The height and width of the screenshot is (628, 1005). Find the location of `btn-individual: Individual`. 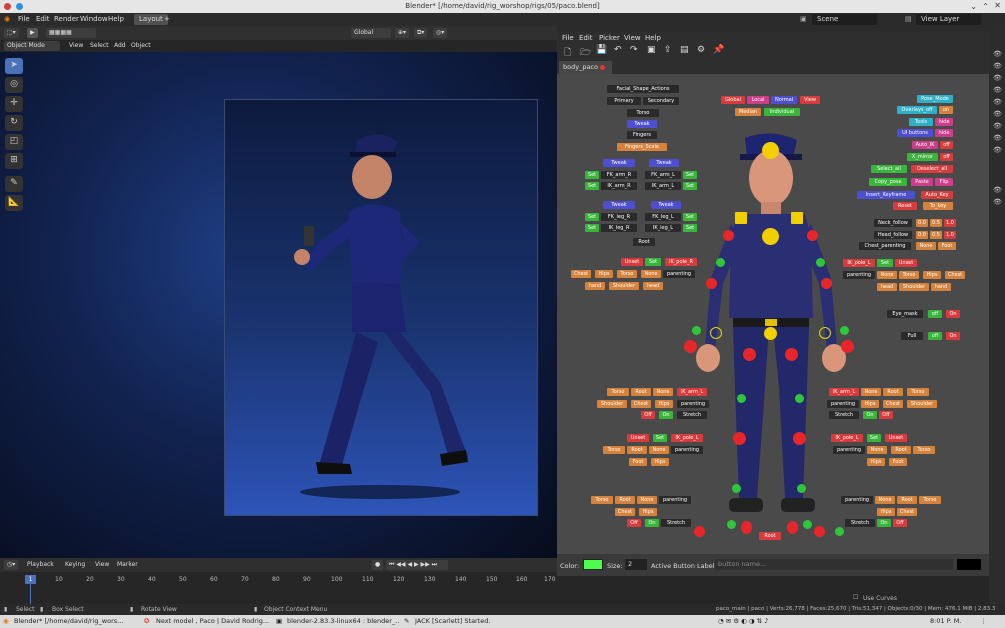

btn-individual: Individual is located at coordinates (782, 112).